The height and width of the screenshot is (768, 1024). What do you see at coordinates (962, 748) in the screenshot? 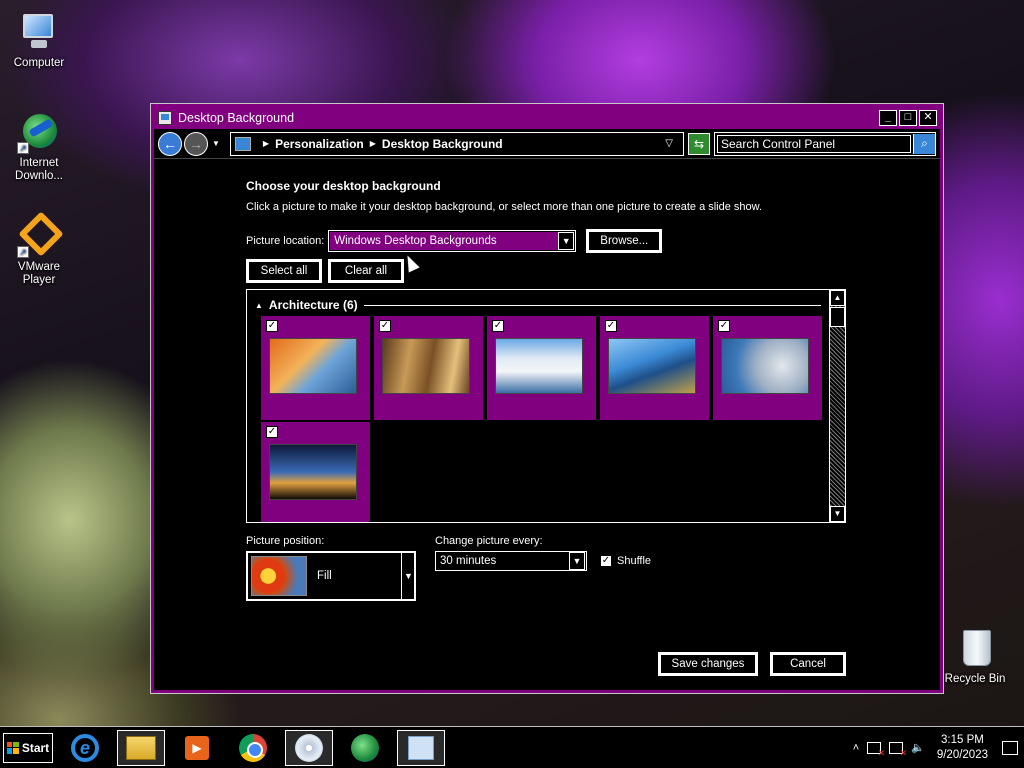
I see `system-clock: 3:15 PM 9/20/2023` at bounding box center [962, 748].